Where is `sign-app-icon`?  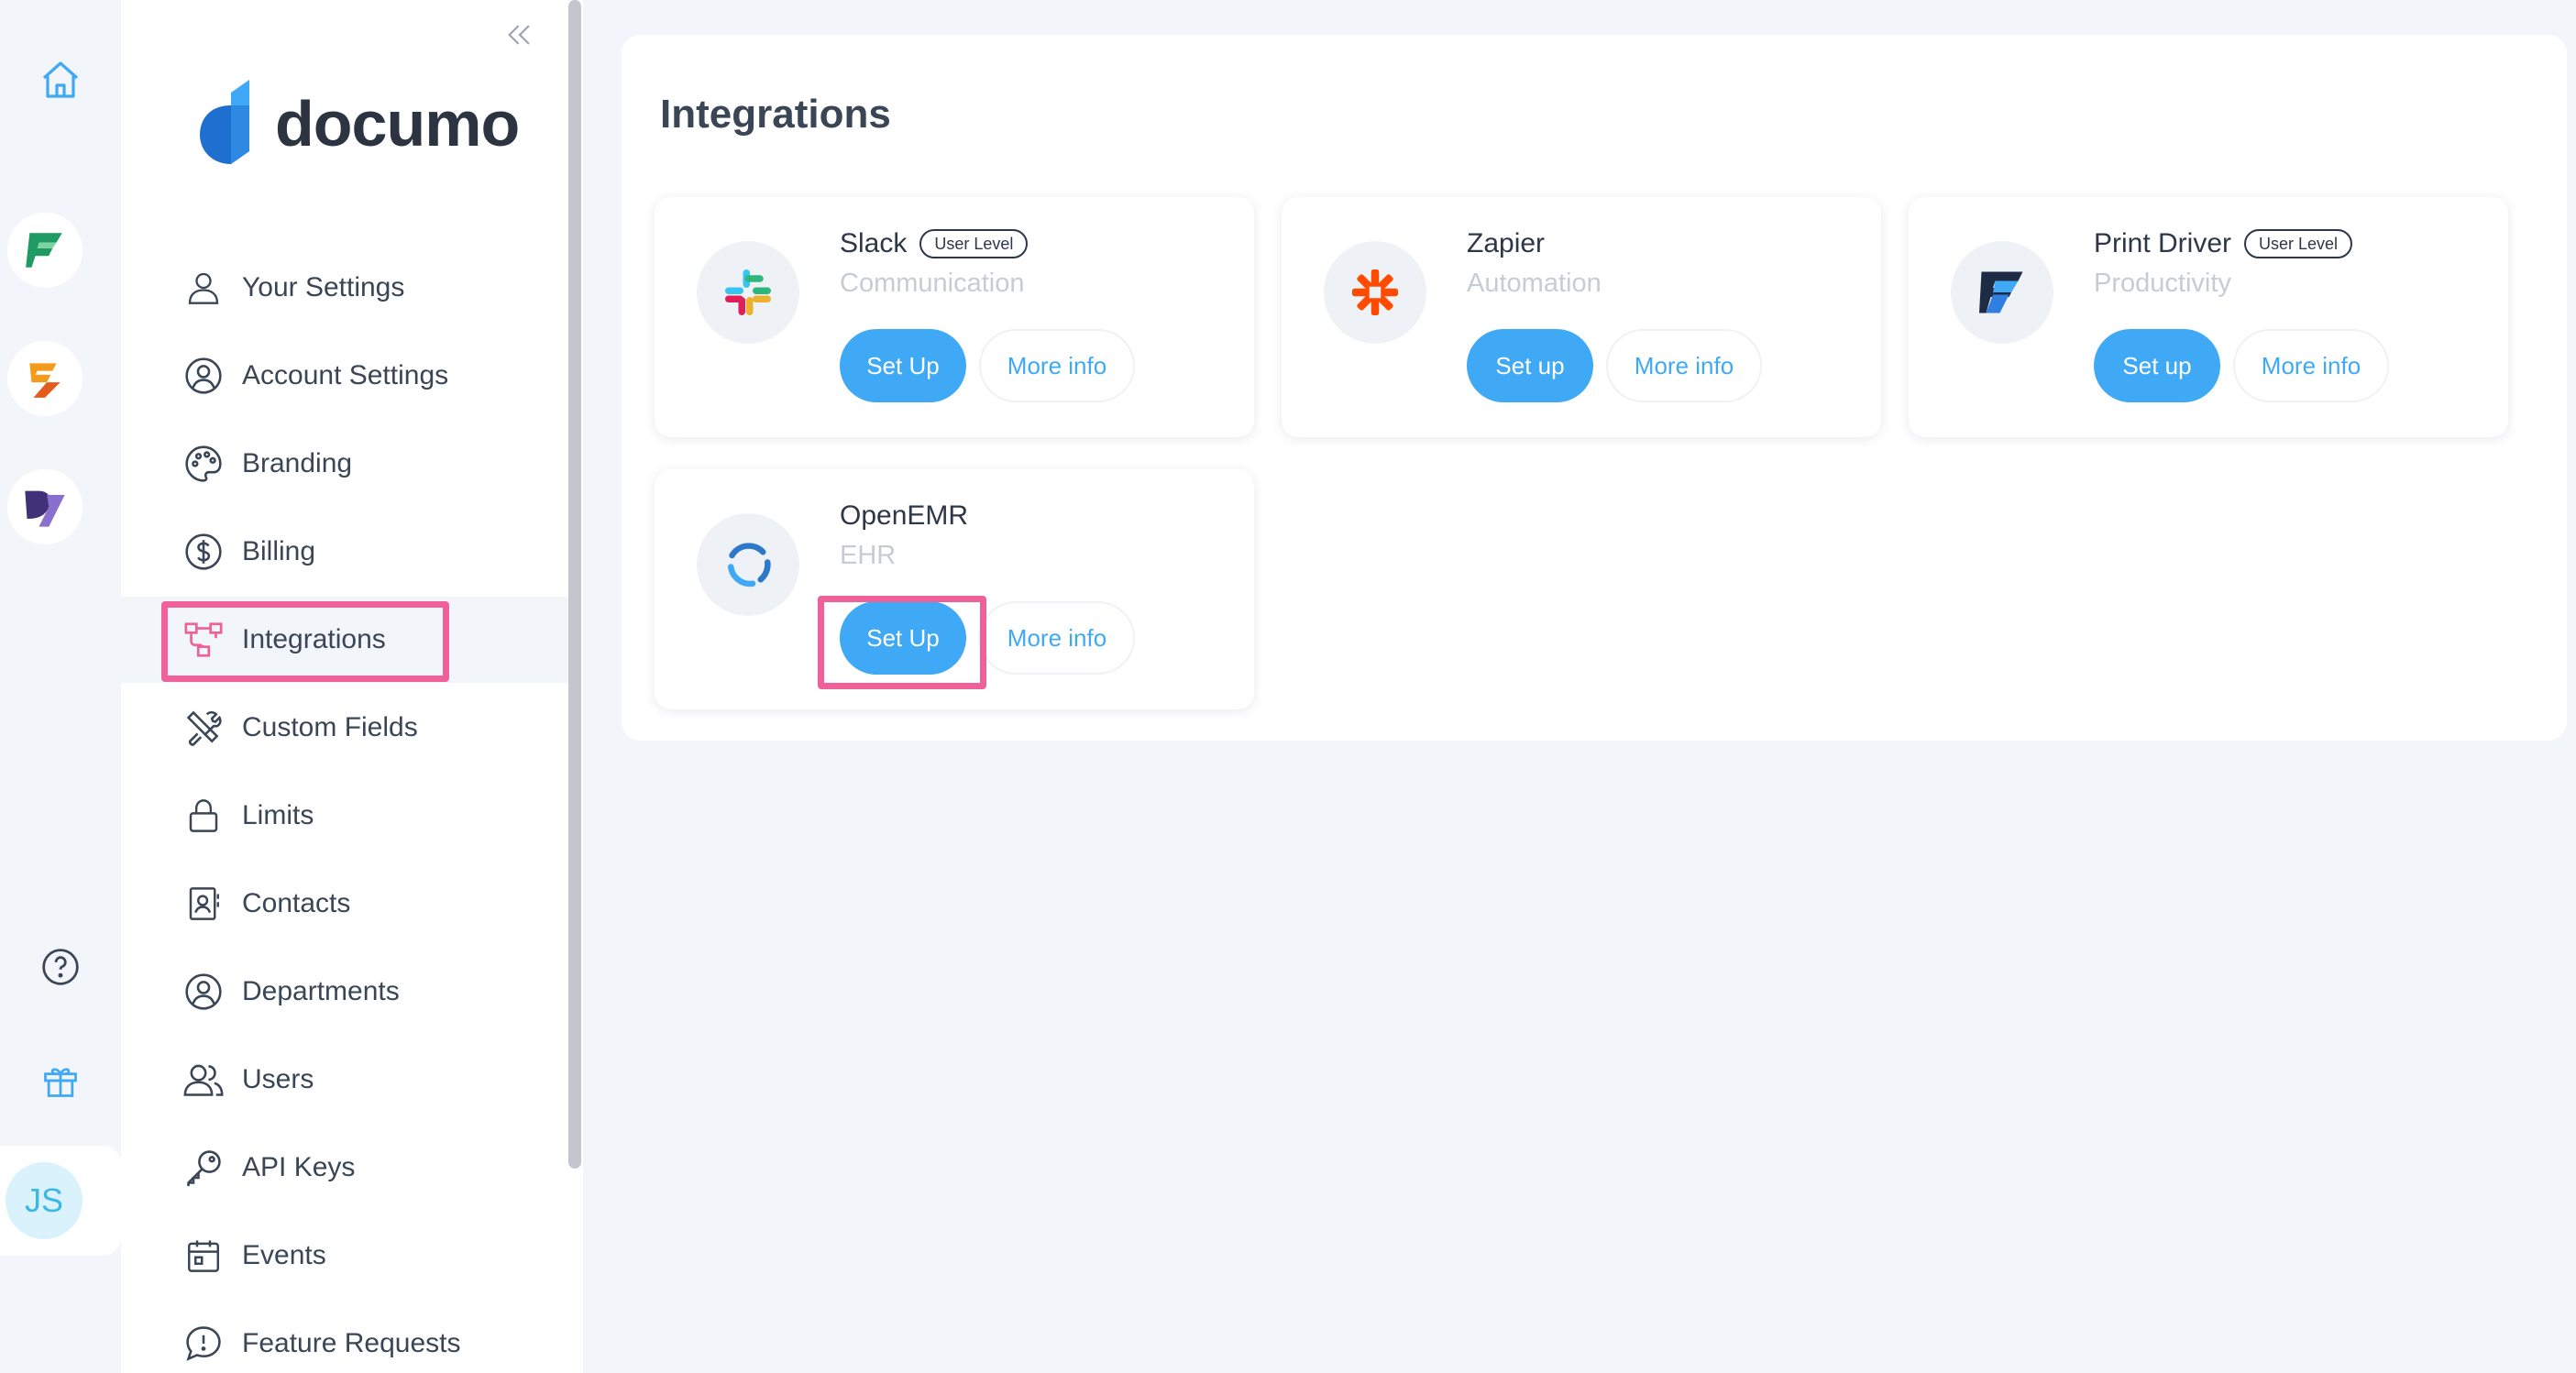
sign-app-icon is located at coordinates (45, 380).